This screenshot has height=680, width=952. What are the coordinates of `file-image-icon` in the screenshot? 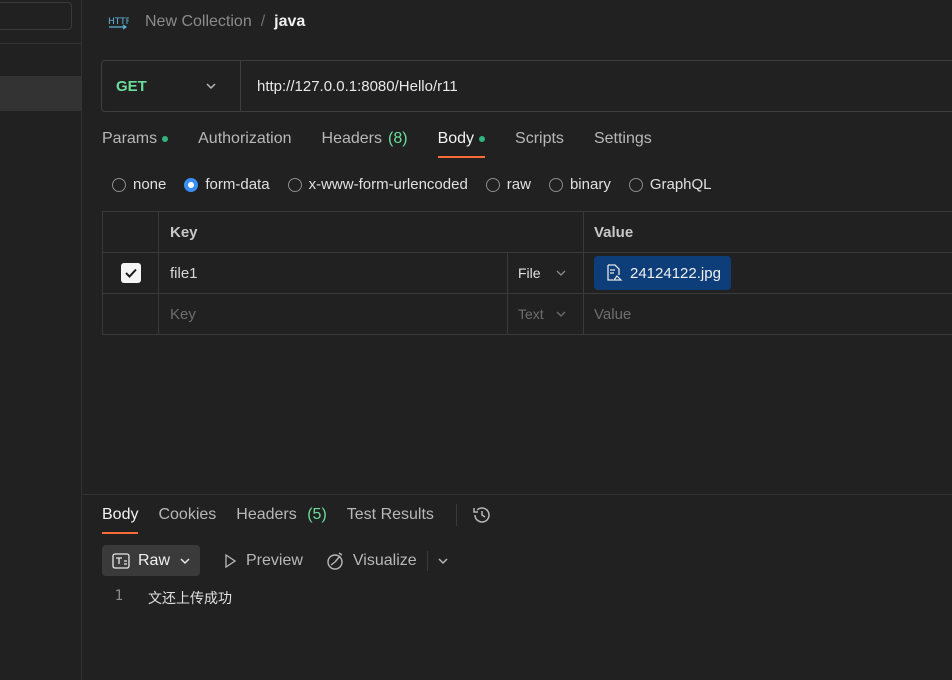 It's located at (615, 272).